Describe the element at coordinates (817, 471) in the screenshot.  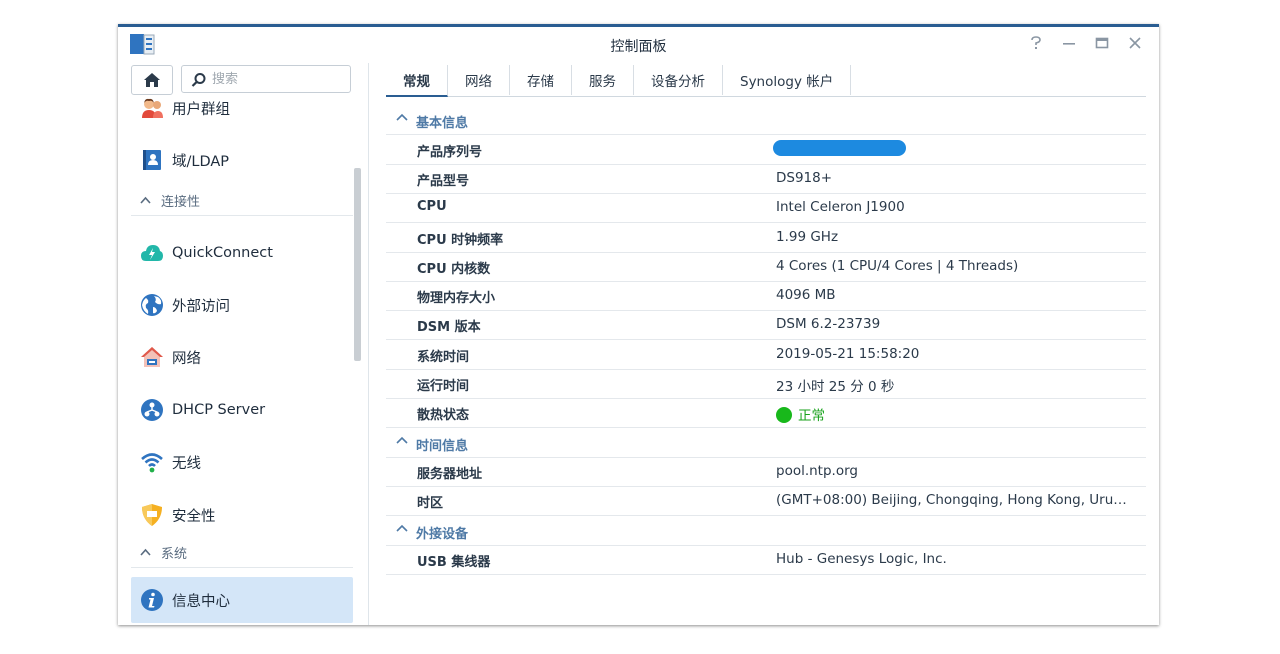
I see `row-value: pool.ntp.org` at that location.